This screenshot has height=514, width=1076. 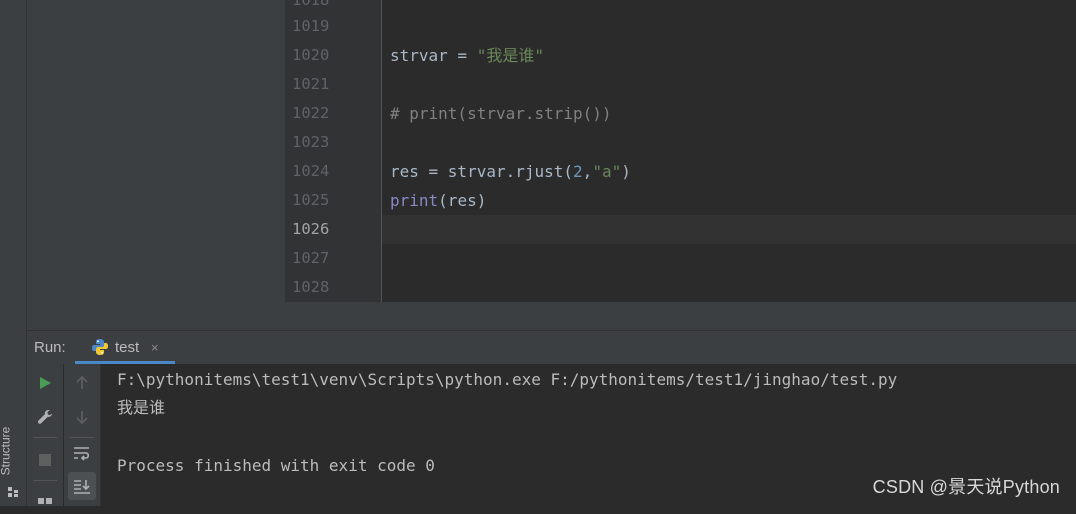 What do you see at coordinates (13, 253) in the screenshot?
I see `left-tool-strip: Structure` at bounding box center [13, 253].